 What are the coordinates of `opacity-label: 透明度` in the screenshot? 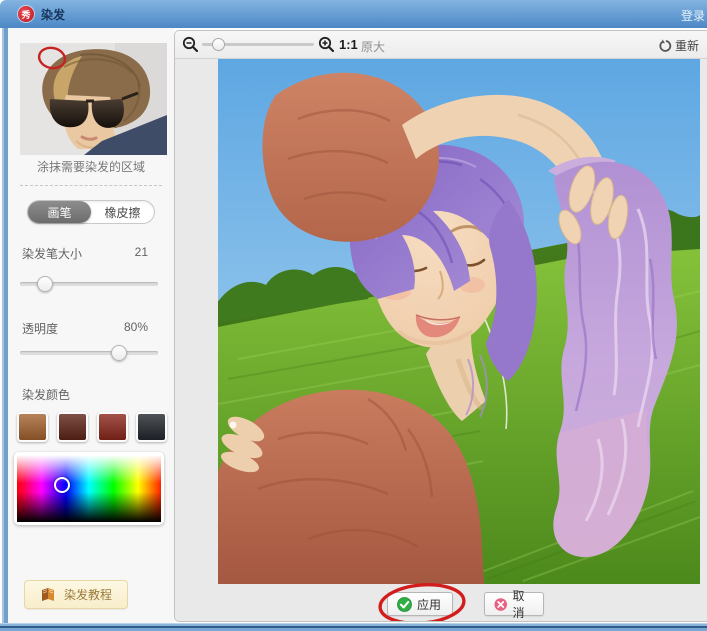 It's located at (40, 329).